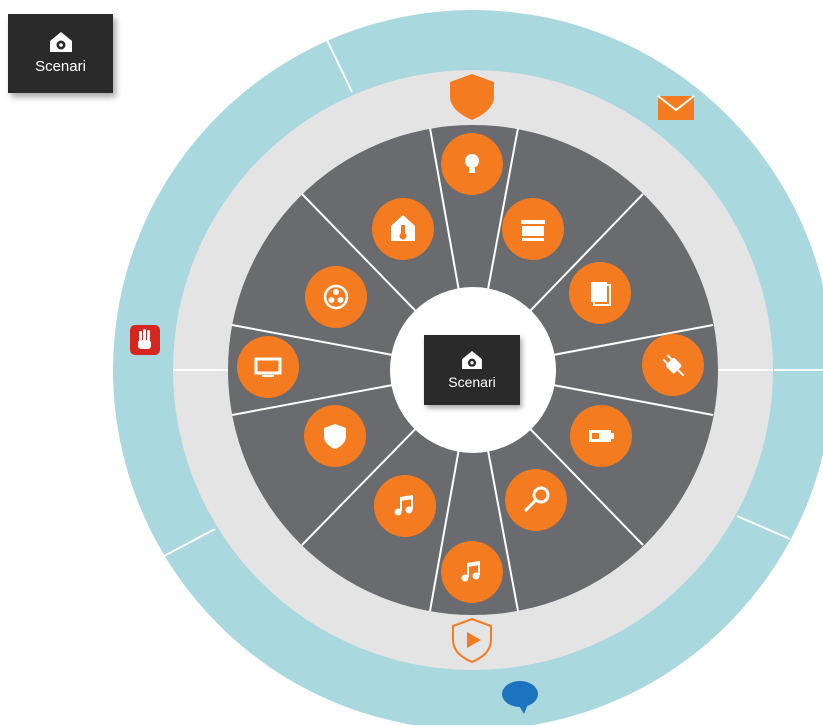 This screenshot has height=725, width=823. What do you see at coordinates (472, 370) in the screenshot?
I see `scenari-tile-center: Scenari` at bounding box center [472, 370].